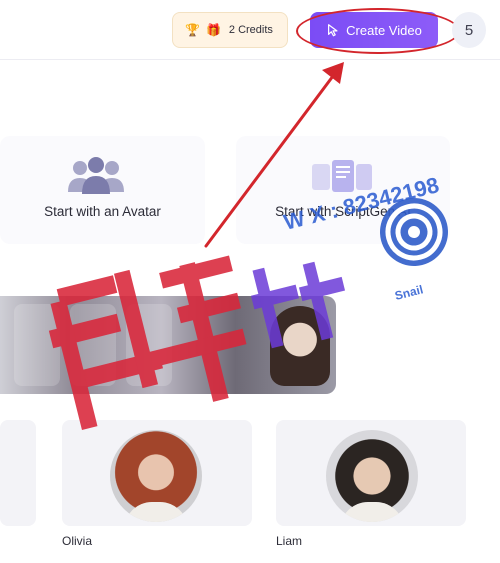 The height and width of the screenshot is (563, 500). What do you see at coordinates (77, 541) in the screenshot?
I see `avatar-name-olivia: Olivia` at bounding box center [77, 541].